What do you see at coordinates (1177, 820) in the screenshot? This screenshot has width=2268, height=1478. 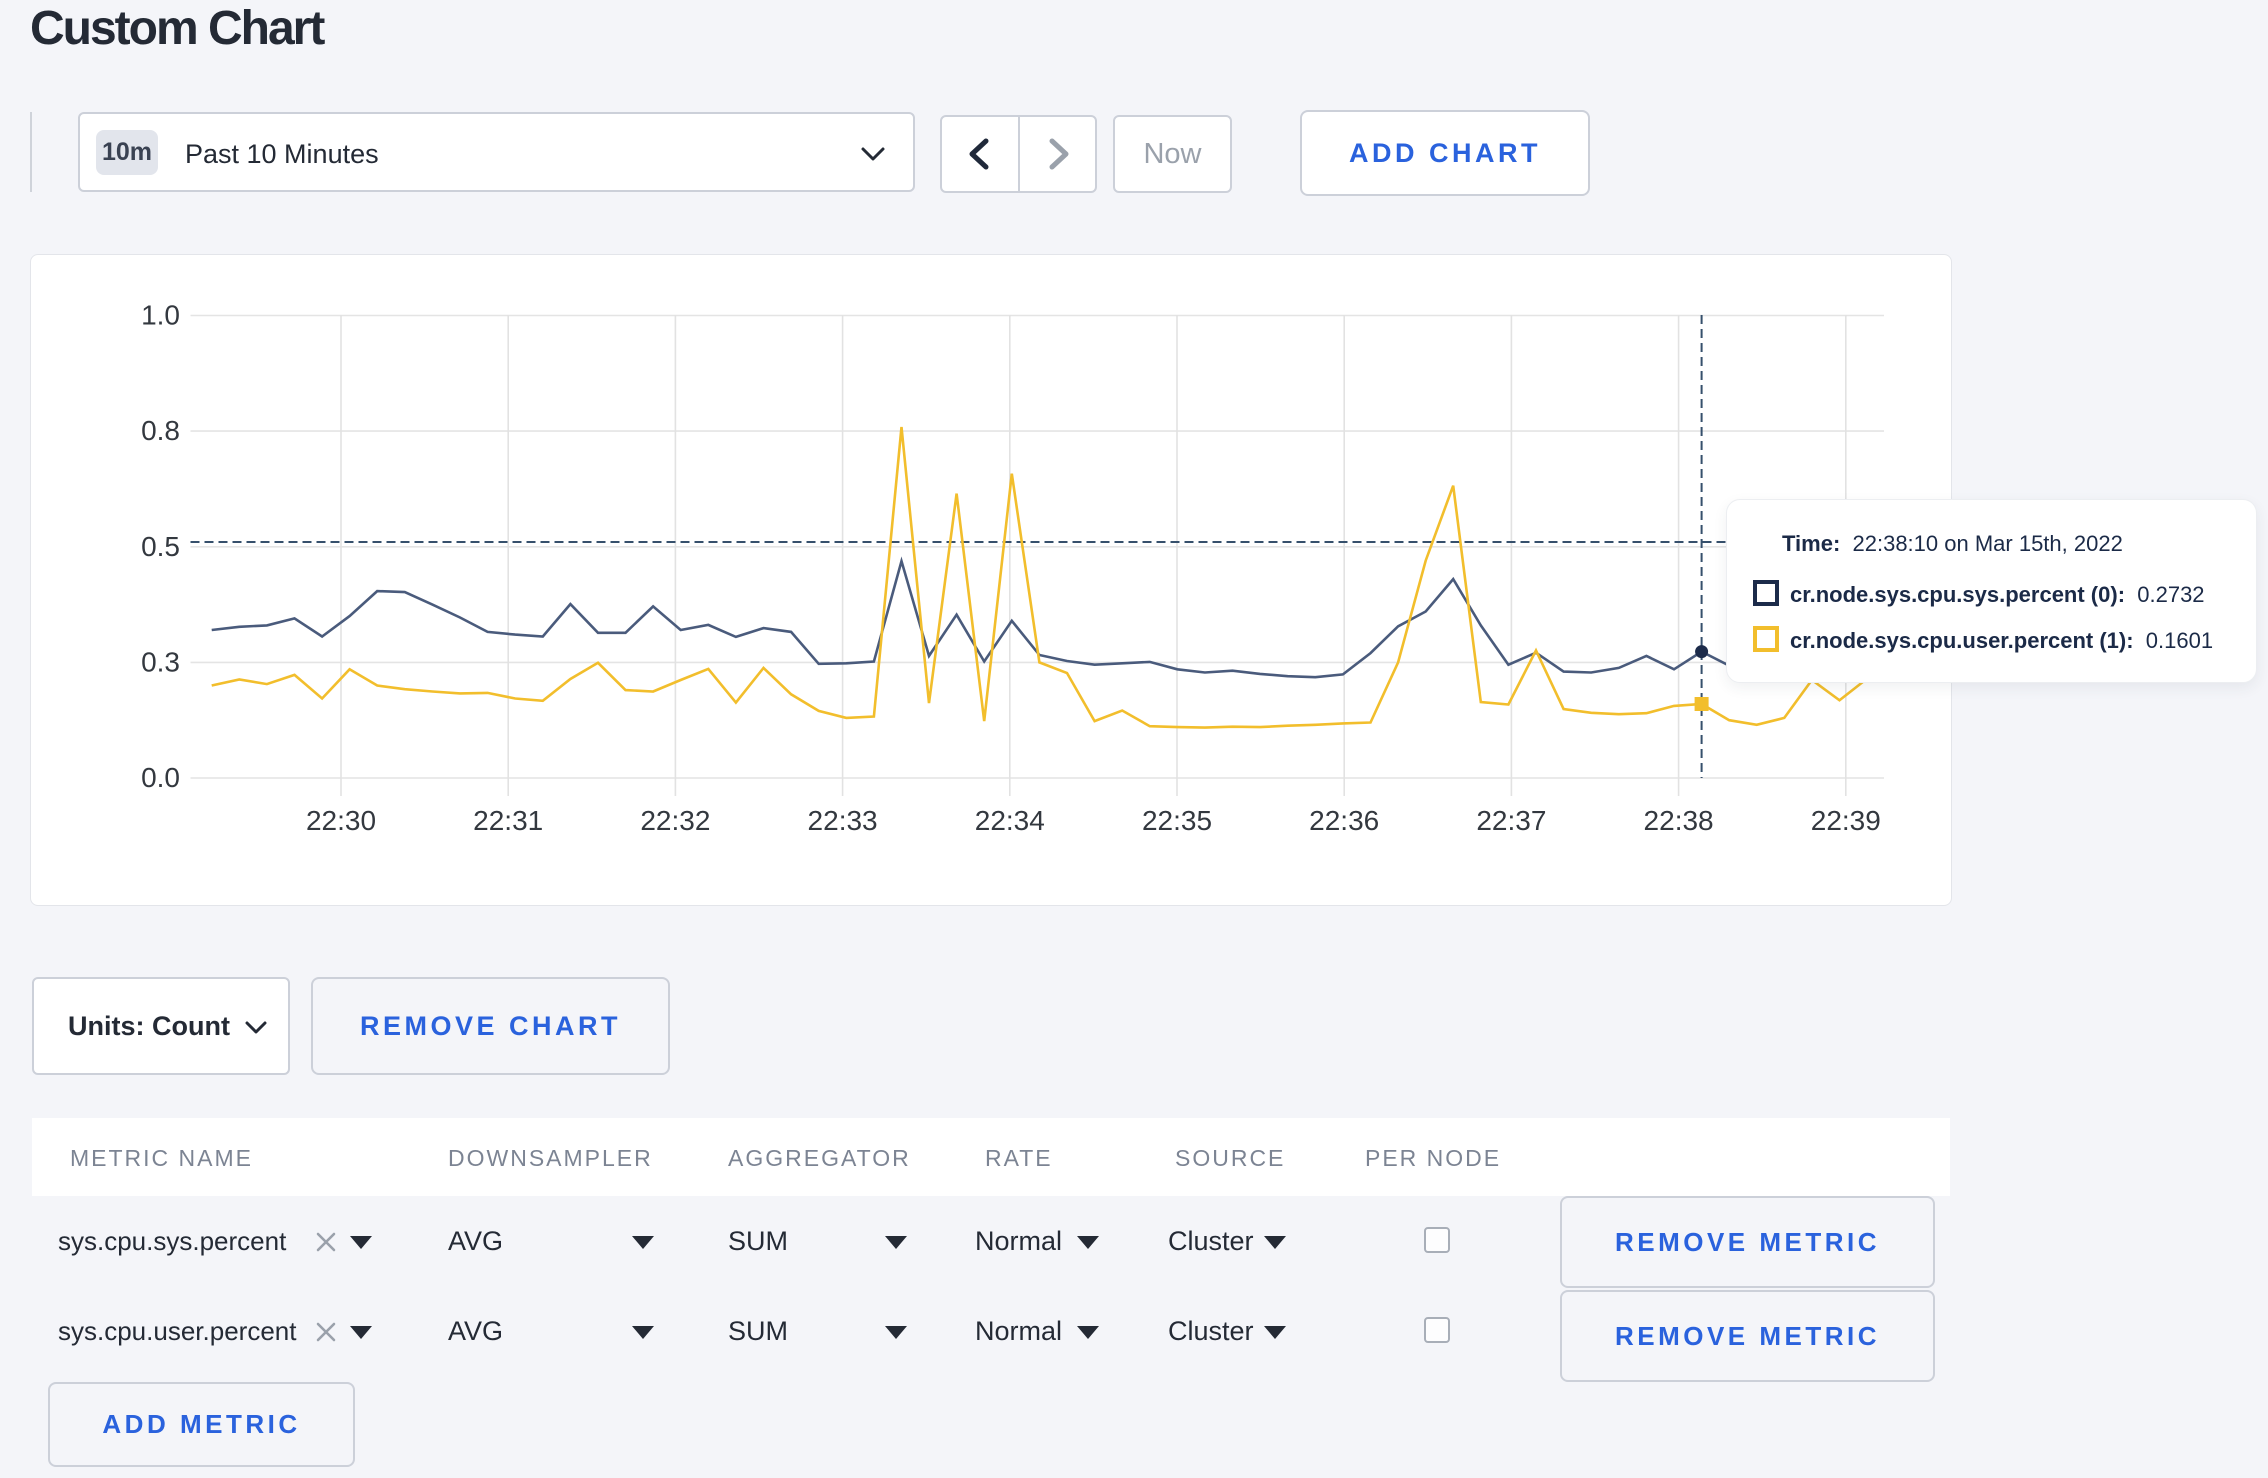 I see `svg-text: 22:35` at bounding box center [1177, 820].